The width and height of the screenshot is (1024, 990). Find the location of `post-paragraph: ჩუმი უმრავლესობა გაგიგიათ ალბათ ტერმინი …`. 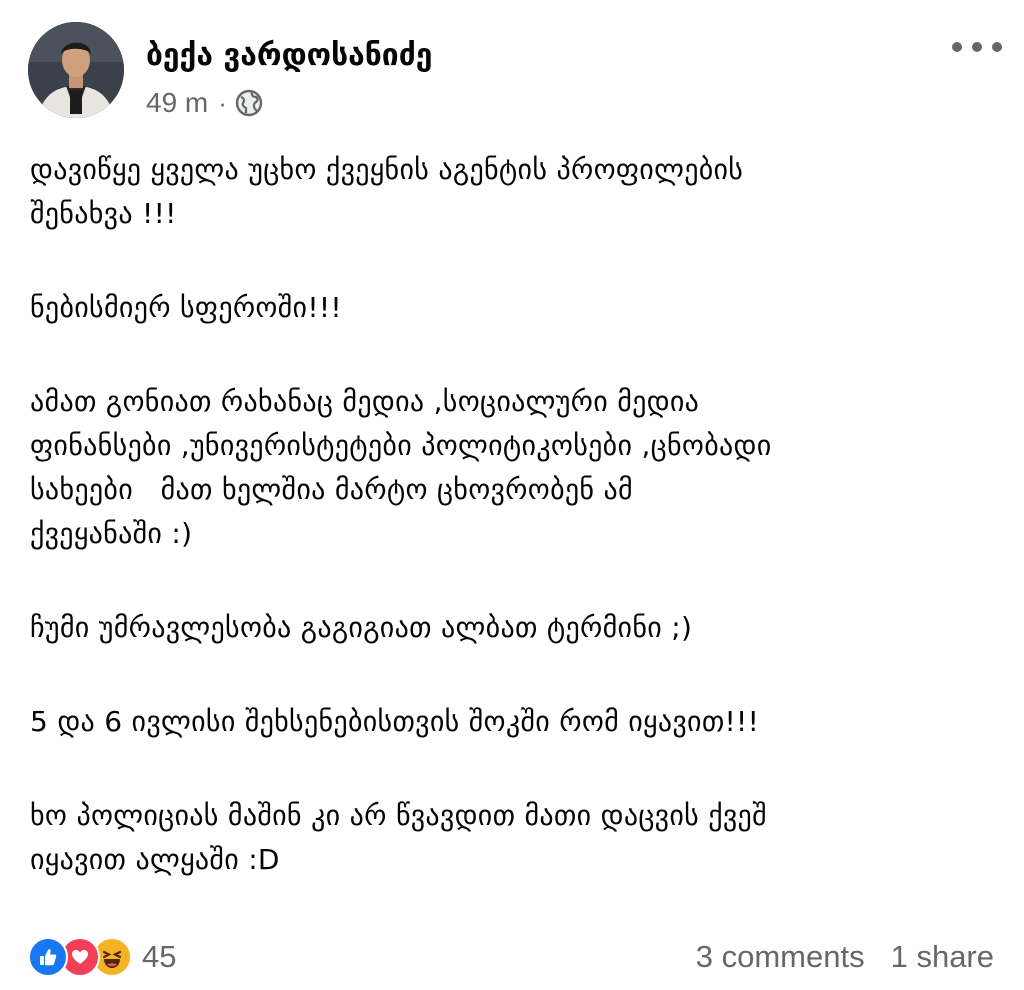

post-paragraph: ჩუმი უმრავლესობა გაგიგიათ ალბათ ტერმინი … is located at coordinates (515, 628).